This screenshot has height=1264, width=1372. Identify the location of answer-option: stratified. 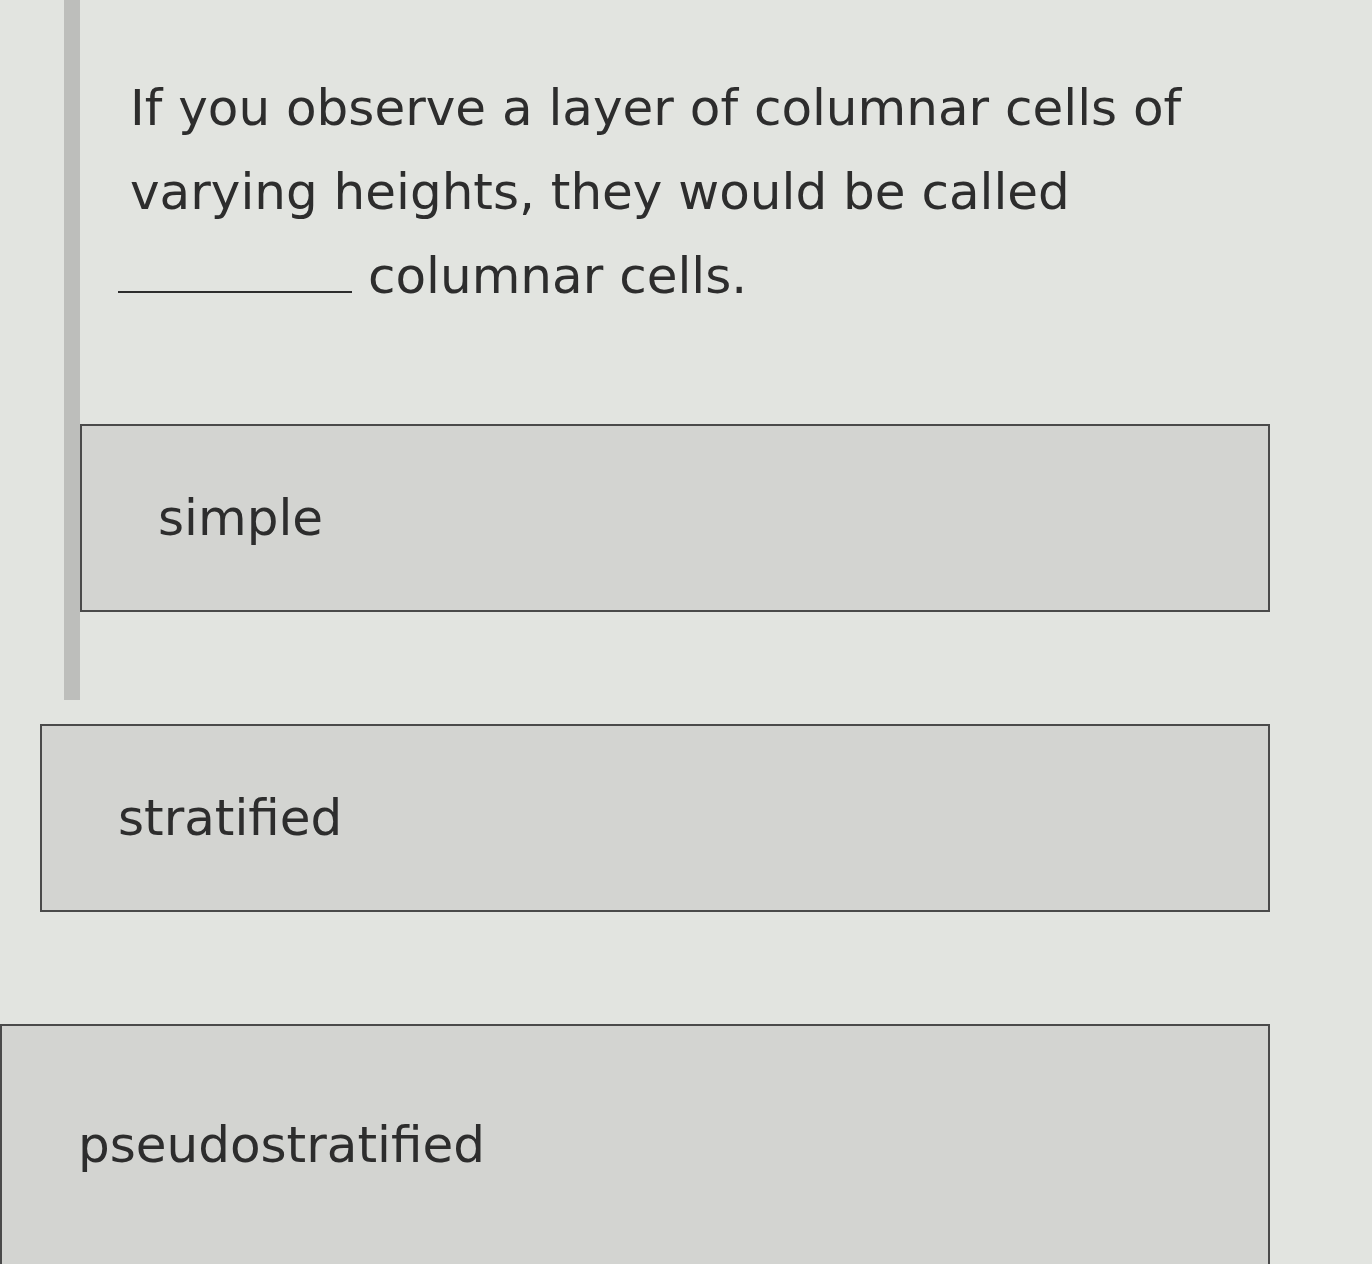
(655, 818).